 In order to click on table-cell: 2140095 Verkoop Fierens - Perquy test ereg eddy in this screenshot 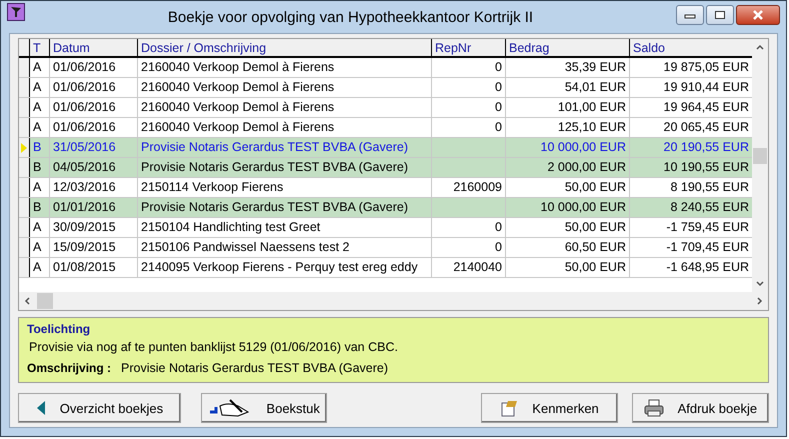, I will do `click(279, 267)`.